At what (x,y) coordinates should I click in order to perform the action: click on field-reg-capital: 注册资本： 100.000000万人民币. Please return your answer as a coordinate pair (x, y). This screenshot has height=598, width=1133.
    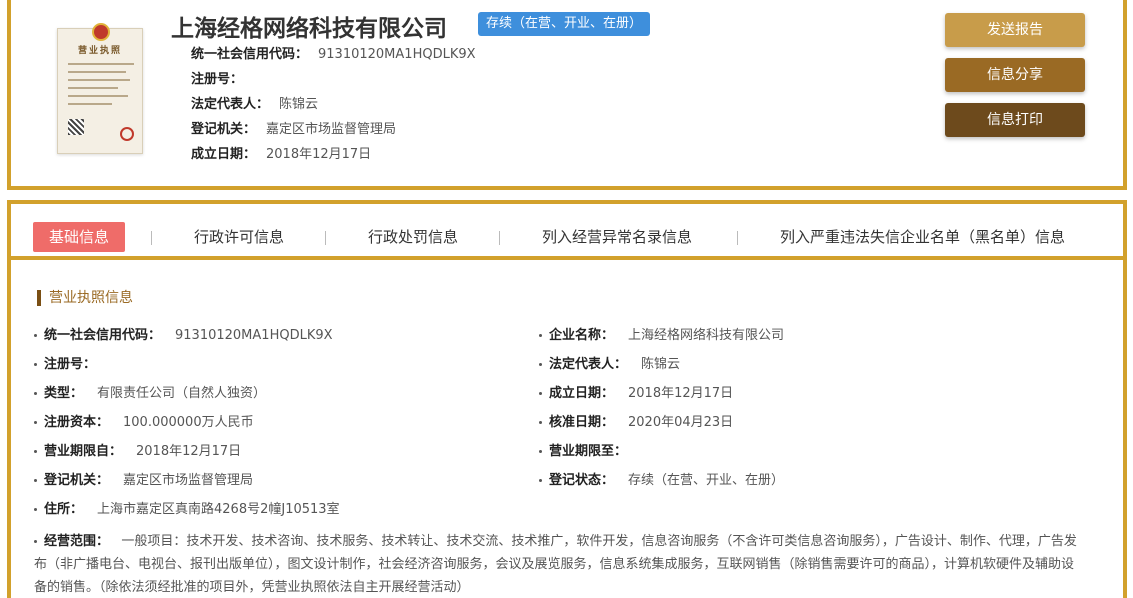
    Looking at the image, I should click on (144, 423).